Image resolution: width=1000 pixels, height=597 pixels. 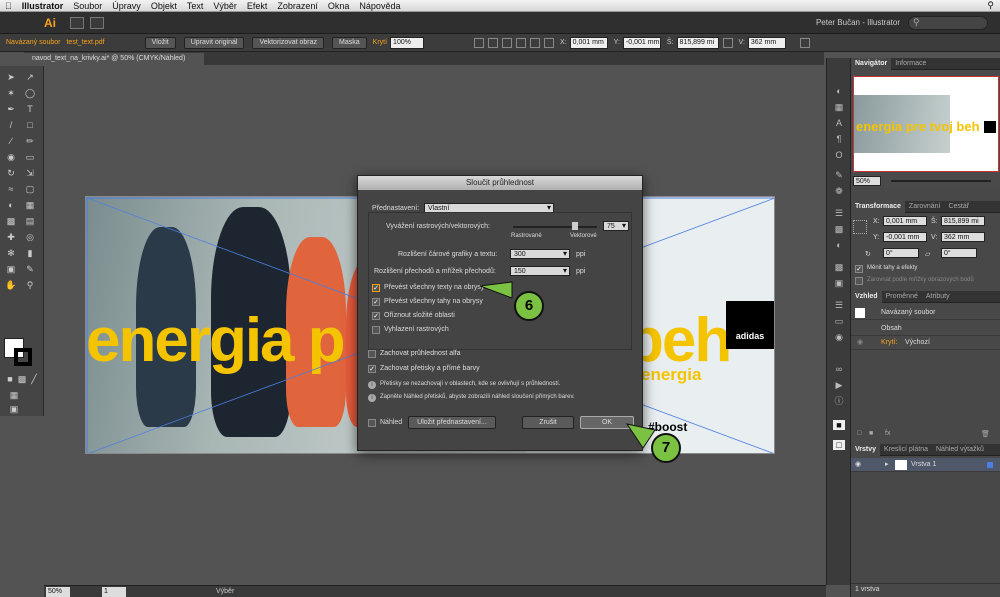 I want to click on transform-h-field: 362 mm, so click(x=963, y=237).